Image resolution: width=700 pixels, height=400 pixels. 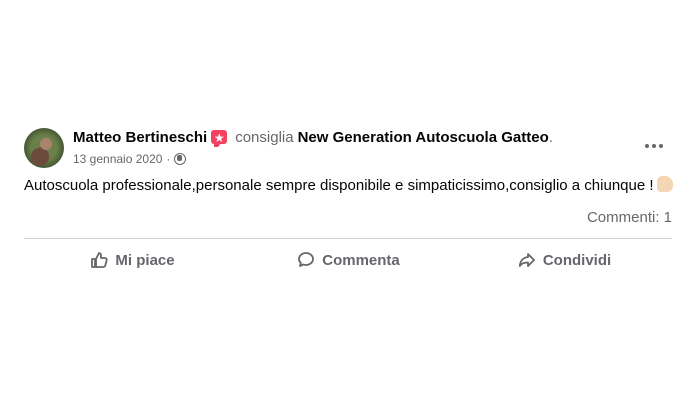 I want to click on globe-icon, so click(x=180, y=159).